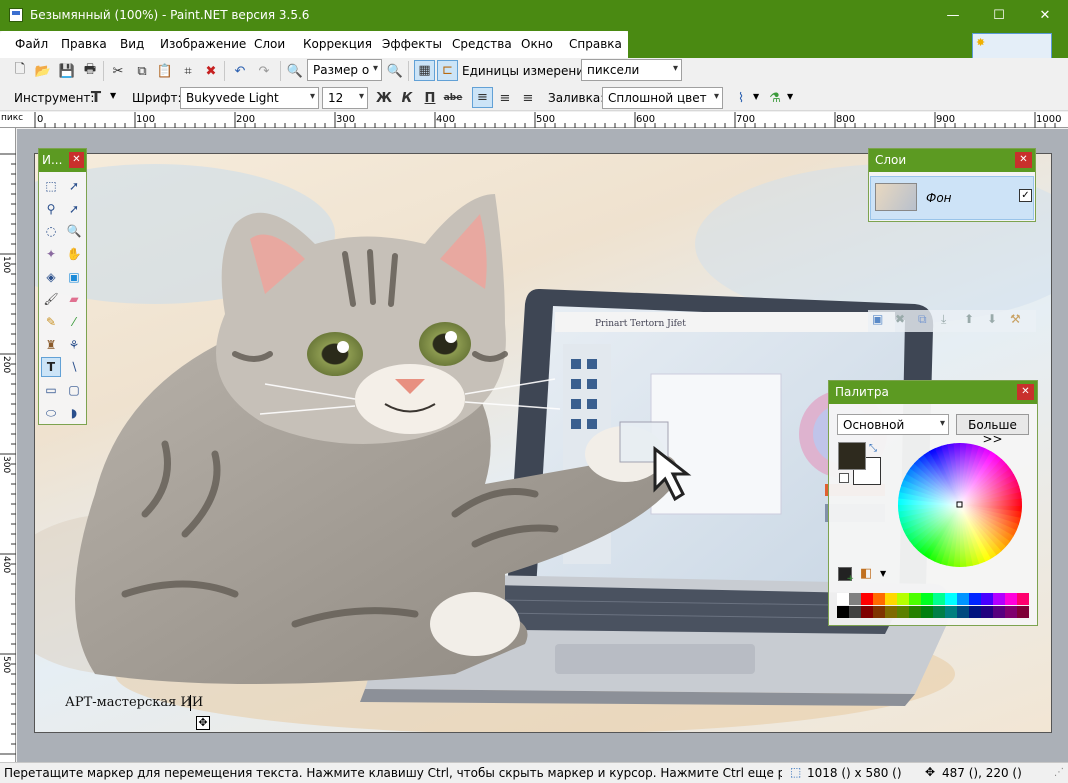 This screenshot has height=783, width=1068. I want to click on print-icon: 🖶, so click(90, 71).